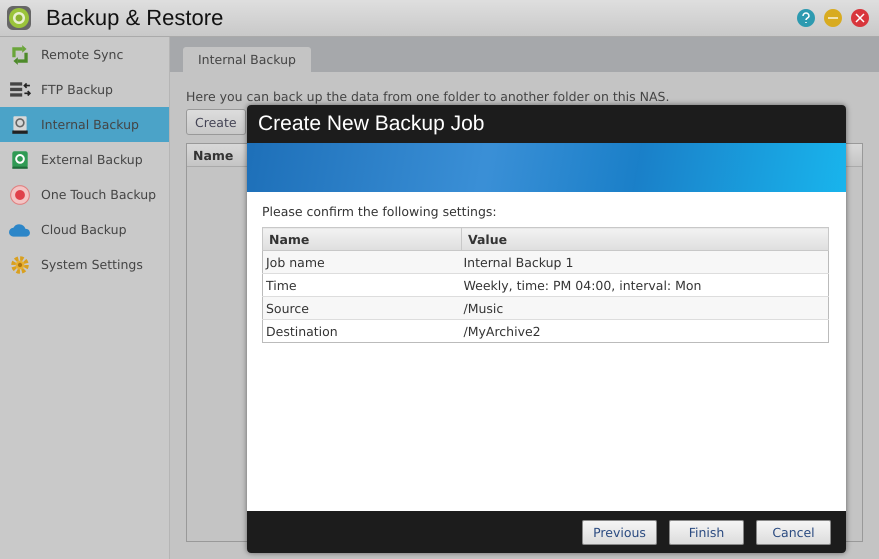 The image size is (879, 559). Describe the element at coordinates (84, 264) in the screenshot. I see `sidebar-item: System Settings` at that location.